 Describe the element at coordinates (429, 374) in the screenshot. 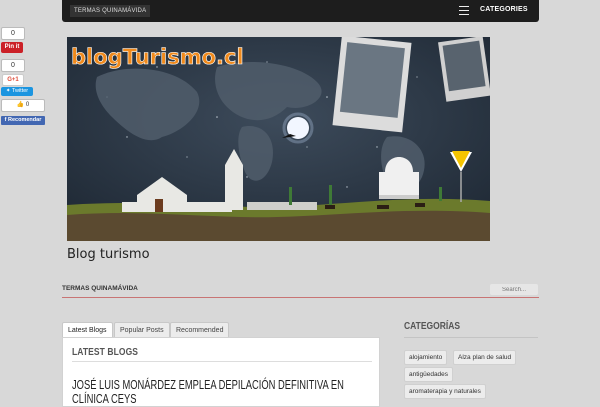

I see `category-tag: antigüedades` at that location.